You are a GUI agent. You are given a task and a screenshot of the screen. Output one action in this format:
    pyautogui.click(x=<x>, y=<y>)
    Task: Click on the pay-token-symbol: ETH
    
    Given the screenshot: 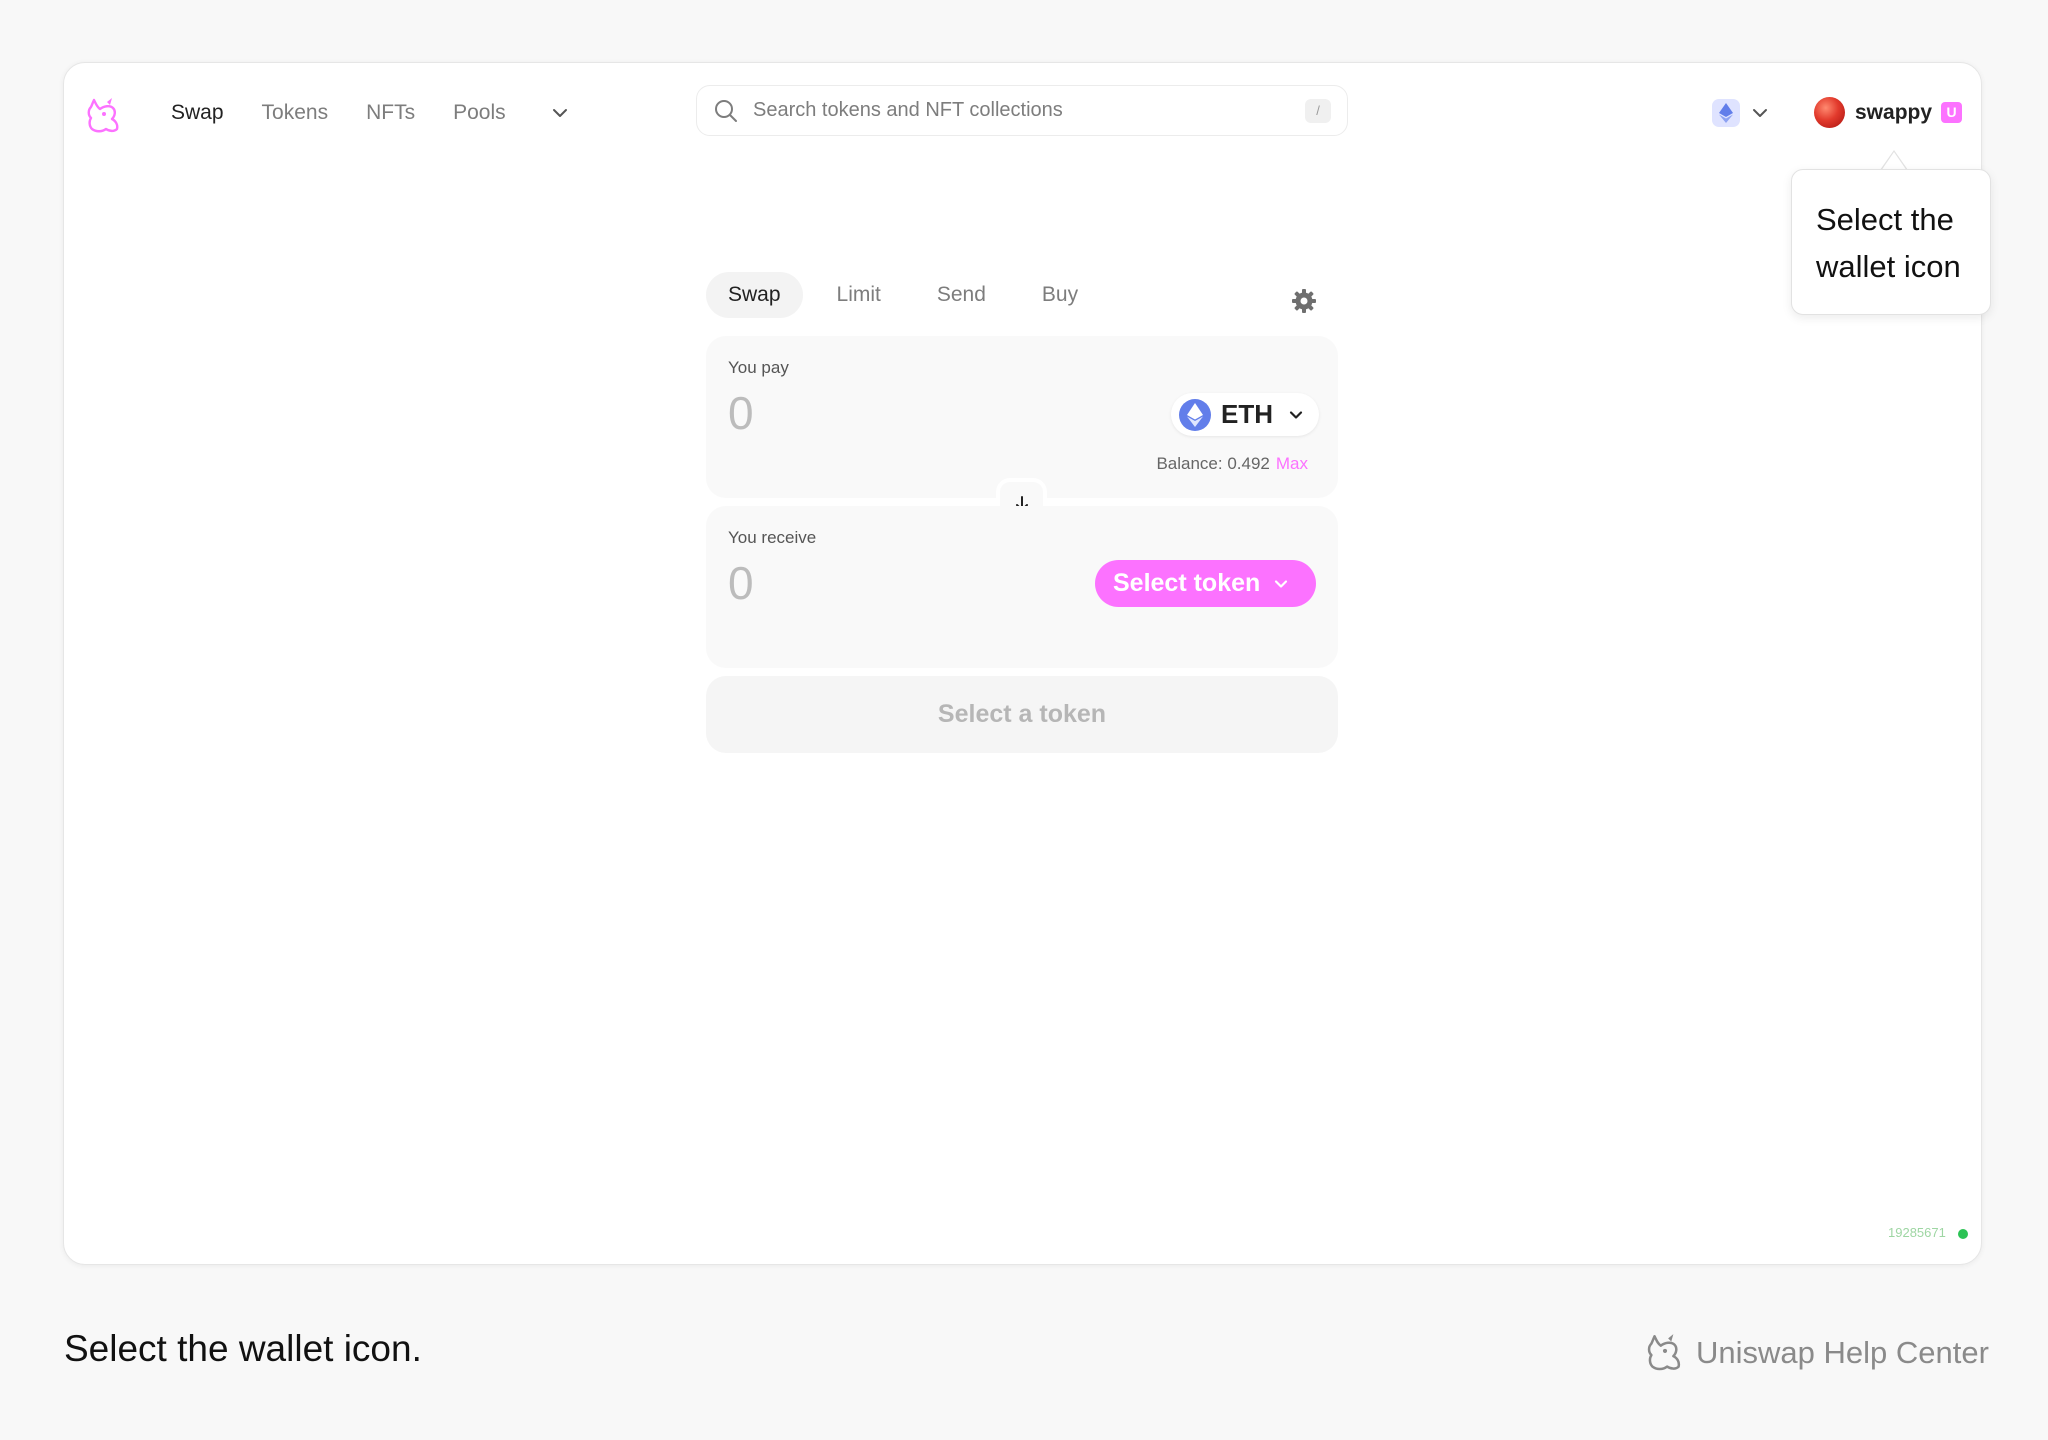 What is the action you would take?
    pyautogui.click(x=1247, y=414)
    